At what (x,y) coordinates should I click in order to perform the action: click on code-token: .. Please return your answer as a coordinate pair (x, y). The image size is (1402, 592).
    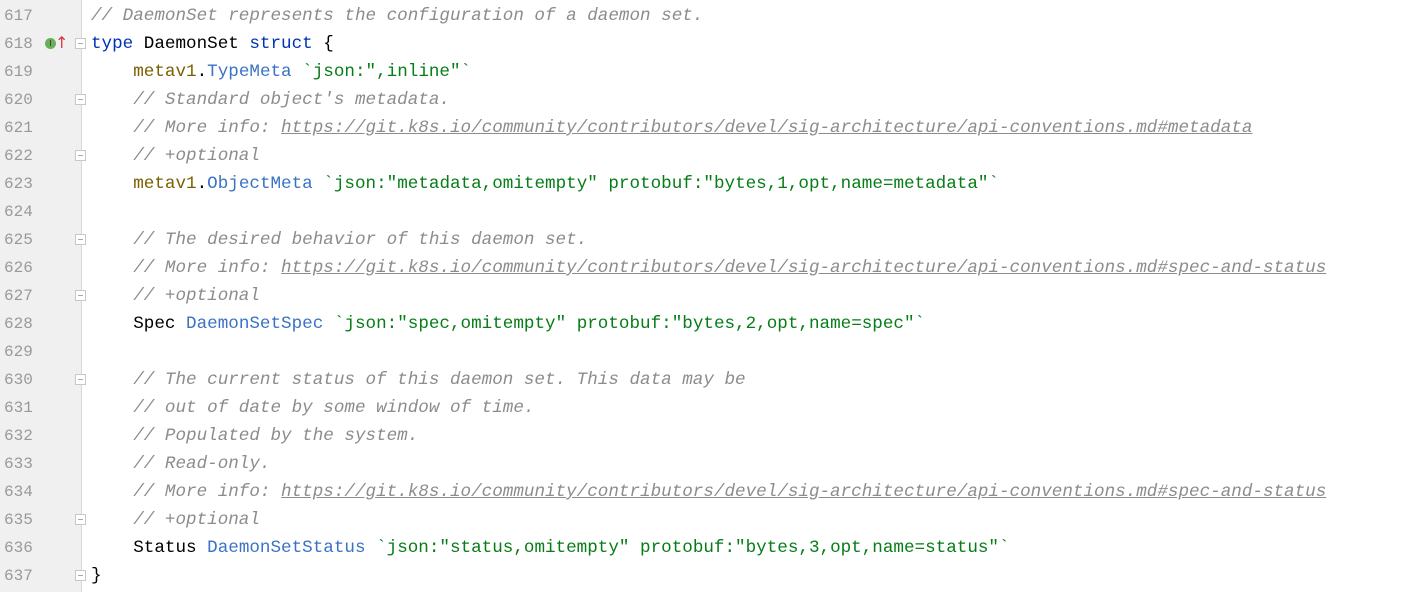
    Looking at the image, I should click on (202, 72).